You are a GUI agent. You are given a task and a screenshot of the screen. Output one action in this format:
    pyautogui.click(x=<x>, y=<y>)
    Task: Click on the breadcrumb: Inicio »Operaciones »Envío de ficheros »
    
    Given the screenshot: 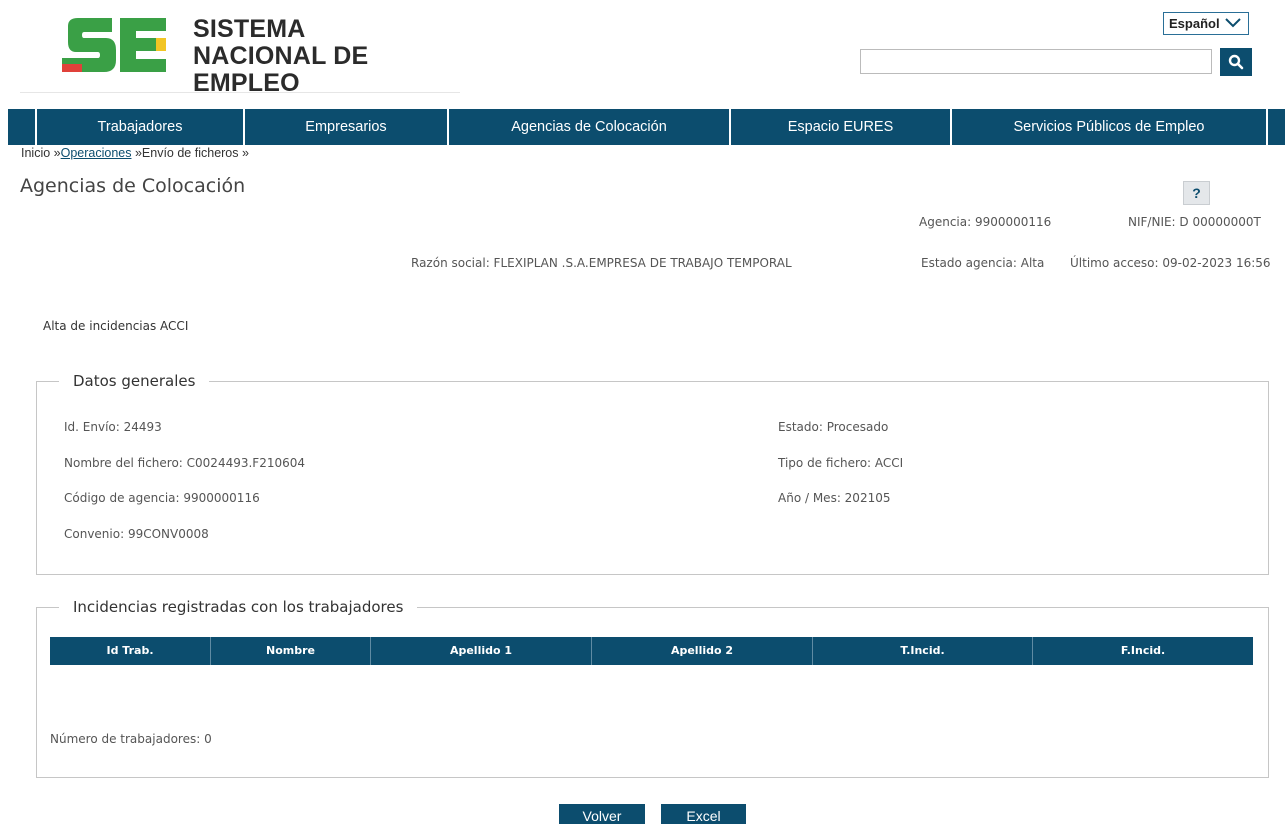 What is the action you would take?
    pyautogui.click(x=135, y=153)
    